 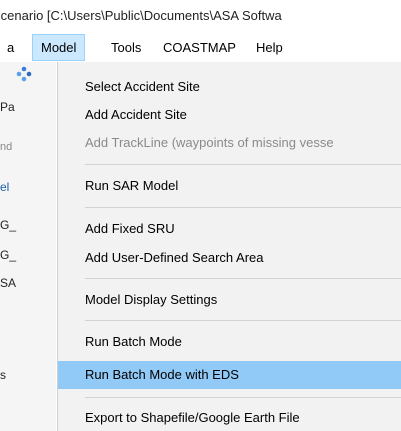 I want to click on menu-help: Help, so click(x=269, y=47).